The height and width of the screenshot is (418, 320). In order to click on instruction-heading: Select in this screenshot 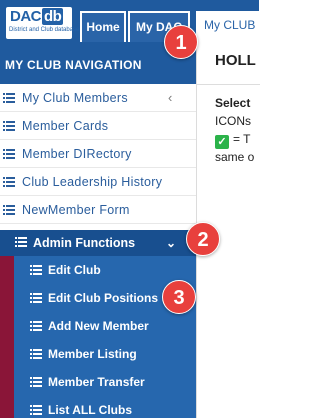, I will do `click(233, 103)`.